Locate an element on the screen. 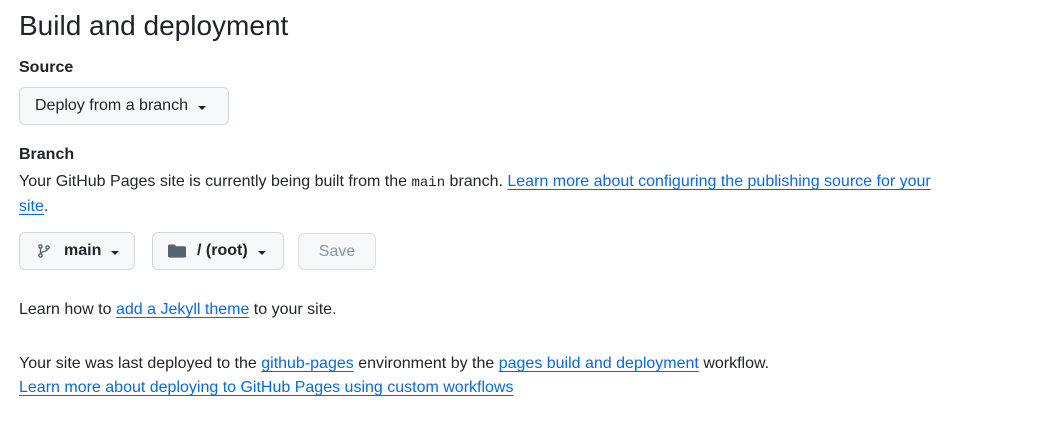 The height and width of the screenshot is (428, 1055). branch-desc-end: . is located at coordinates (46, 206).